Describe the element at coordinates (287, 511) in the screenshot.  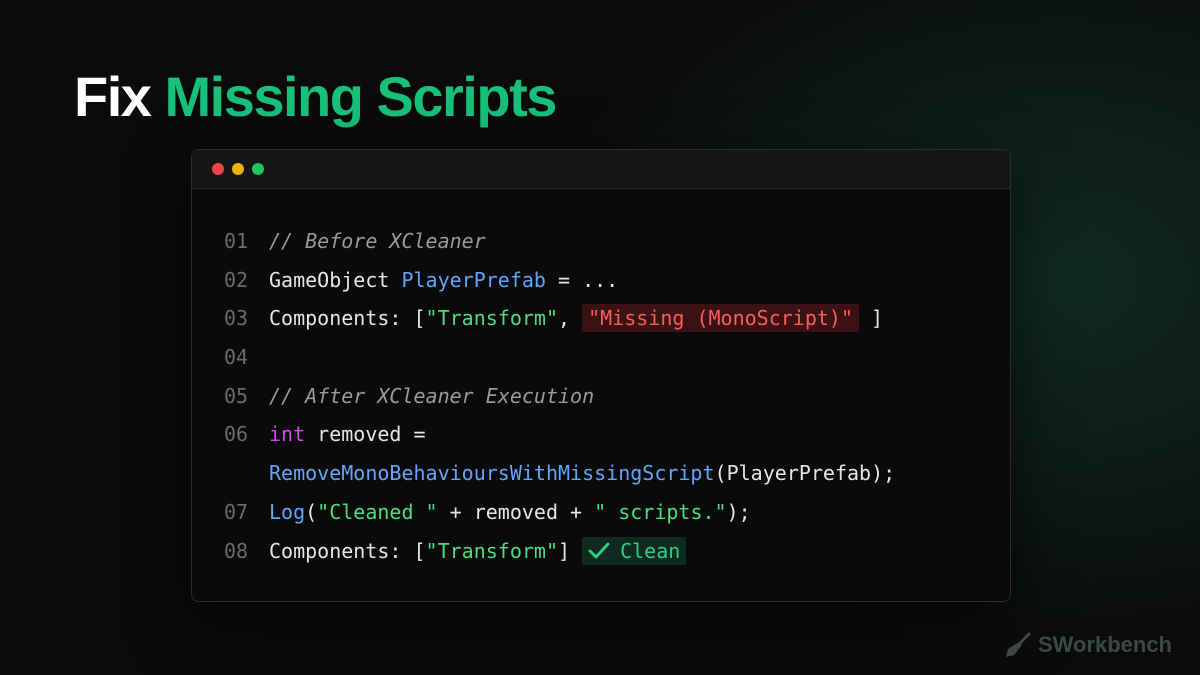
I see `code-function: Log` at that location.